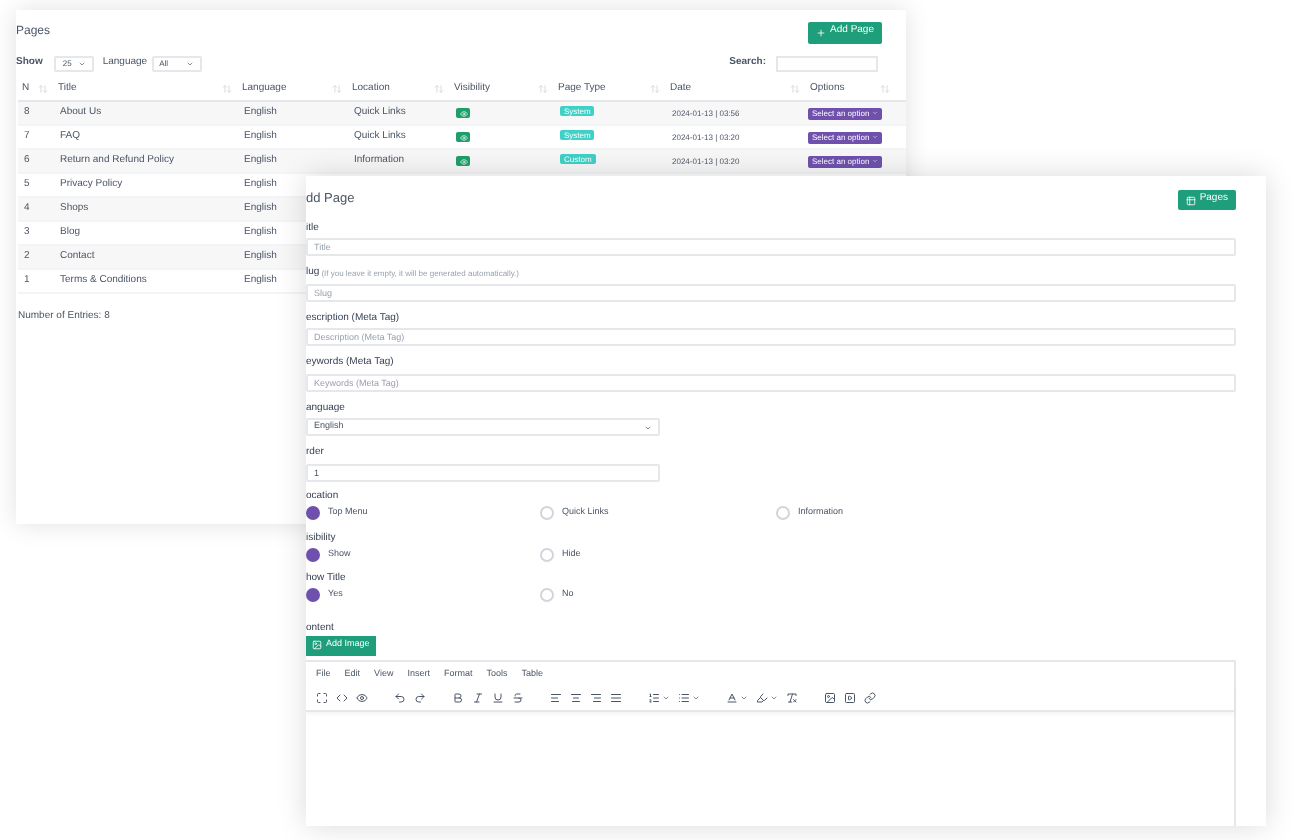 Image resolution: width=1300 pixels, height=840 pixels. What do you see at coordinates (478, 697) in the screenshot?
I see `italic-icon` at bounding box center [478, 697].